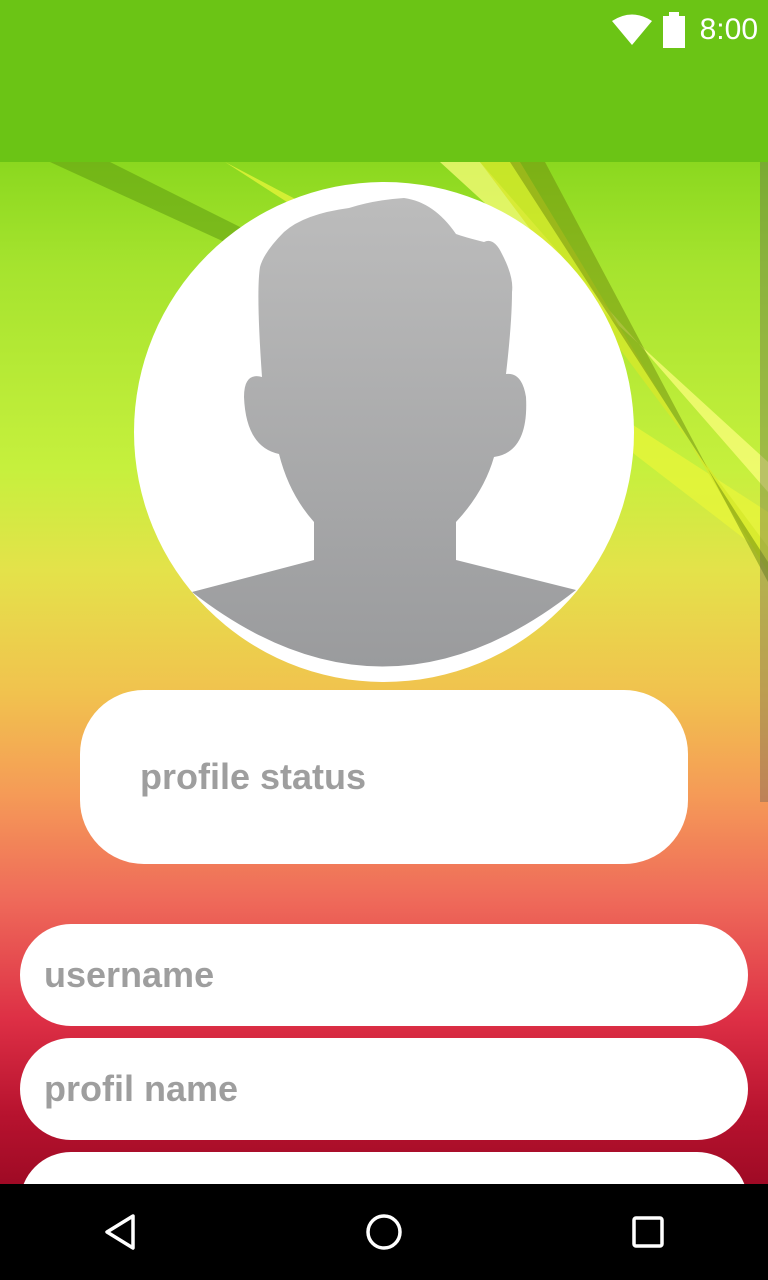 The image size is (768, 1280). I want to click on profil-name-placeholder: profil name, so click(141, 1088).